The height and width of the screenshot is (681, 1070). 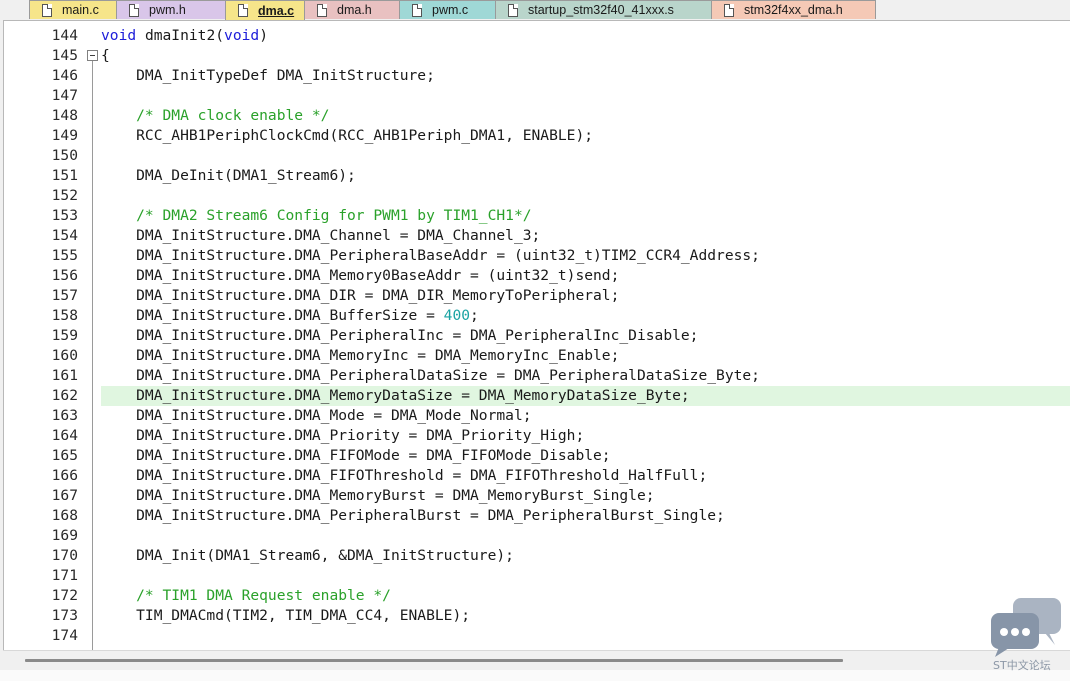 What do you see at coordinates (64, 155) in the screenshot?
I see `line-number: 150` at bounding box center [64, 155].